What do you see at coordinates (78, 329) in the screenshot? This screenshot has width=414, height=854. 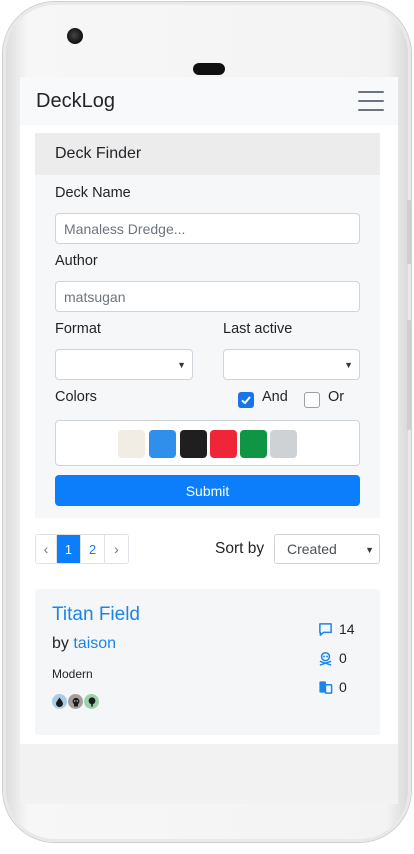 I see `format-label: Format` at bounding box center [78, 329].